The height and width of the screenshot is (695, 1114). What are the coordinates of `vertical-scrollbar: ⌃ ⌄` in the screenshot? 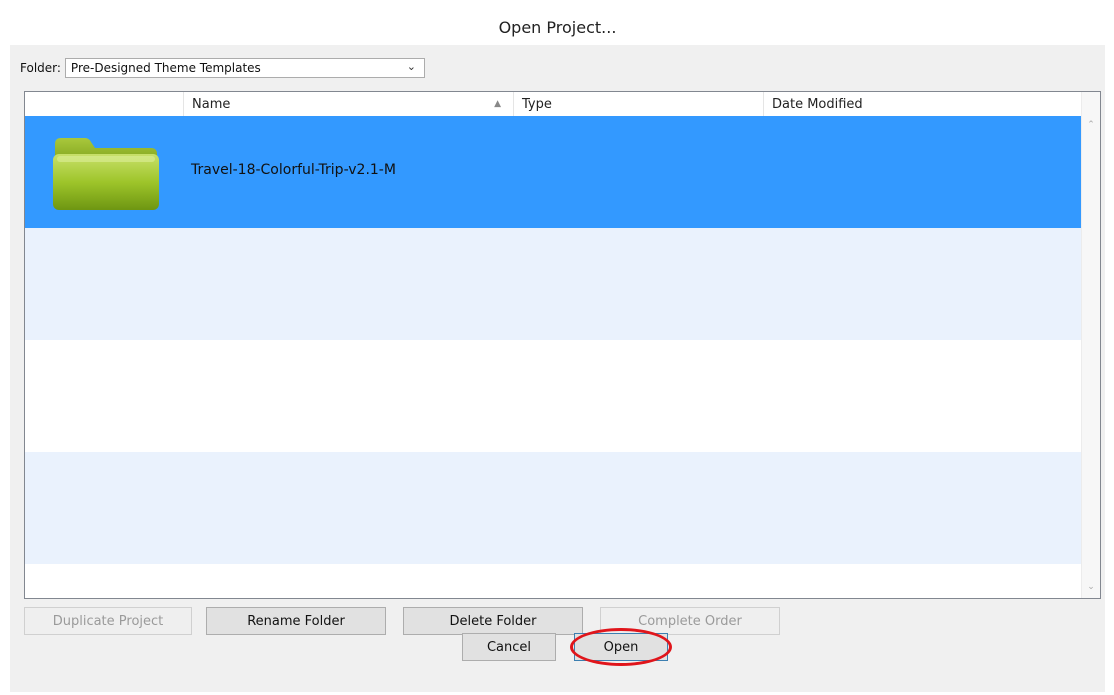 It's located at (1090, 345).